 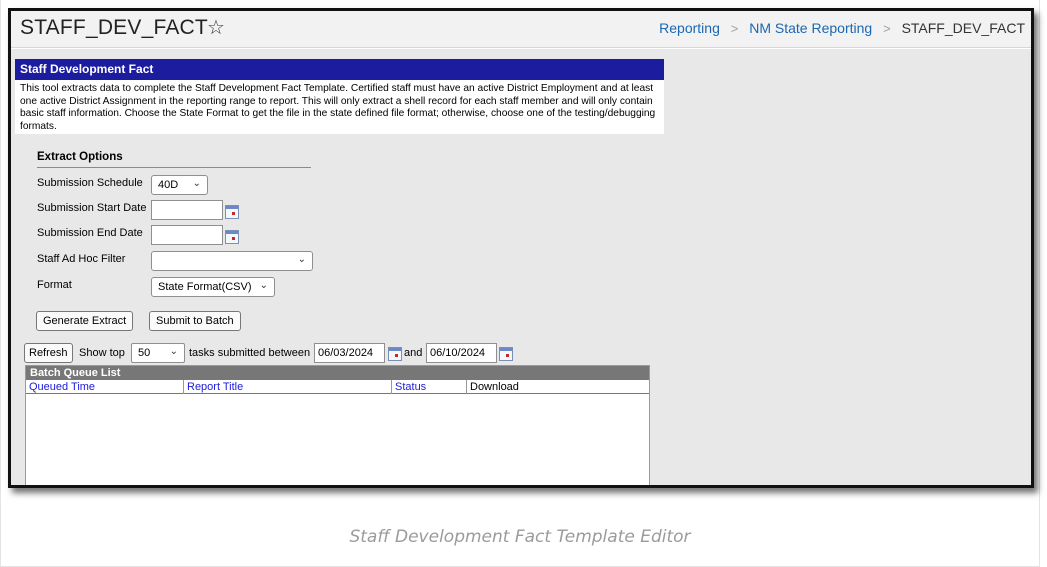 I want to click on figure-caption: Staff Development Fact Template Editor, so click(x=520, y=537).